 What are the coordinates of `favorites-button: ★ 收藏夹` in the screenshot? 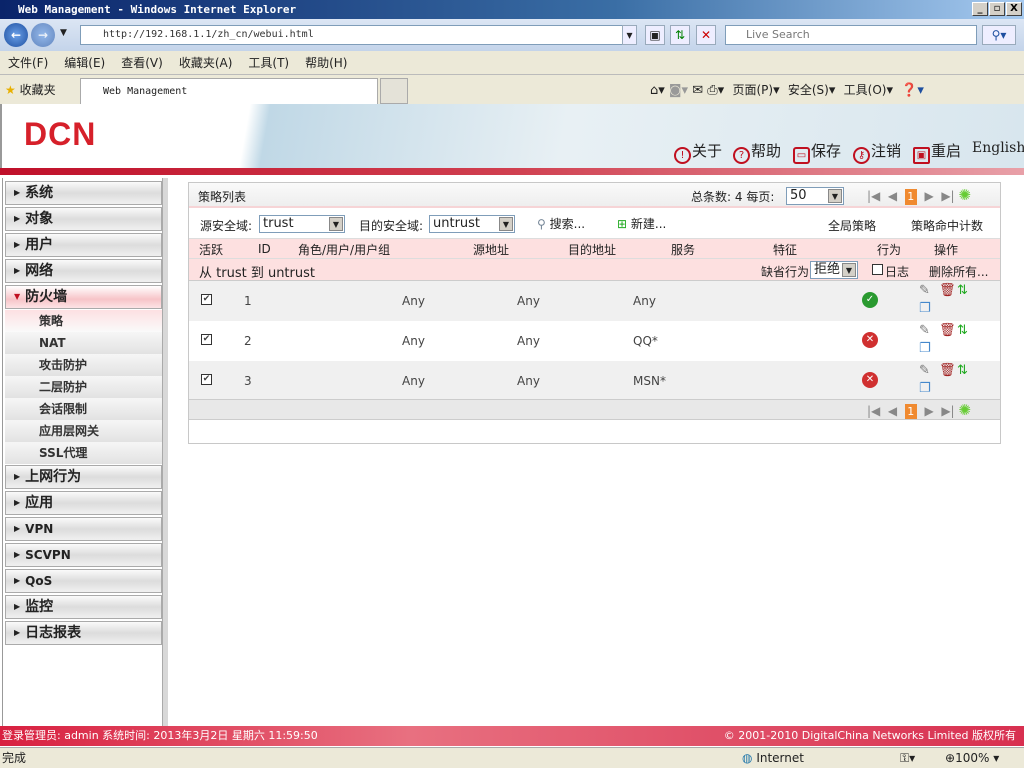 It's located at (30, 89).